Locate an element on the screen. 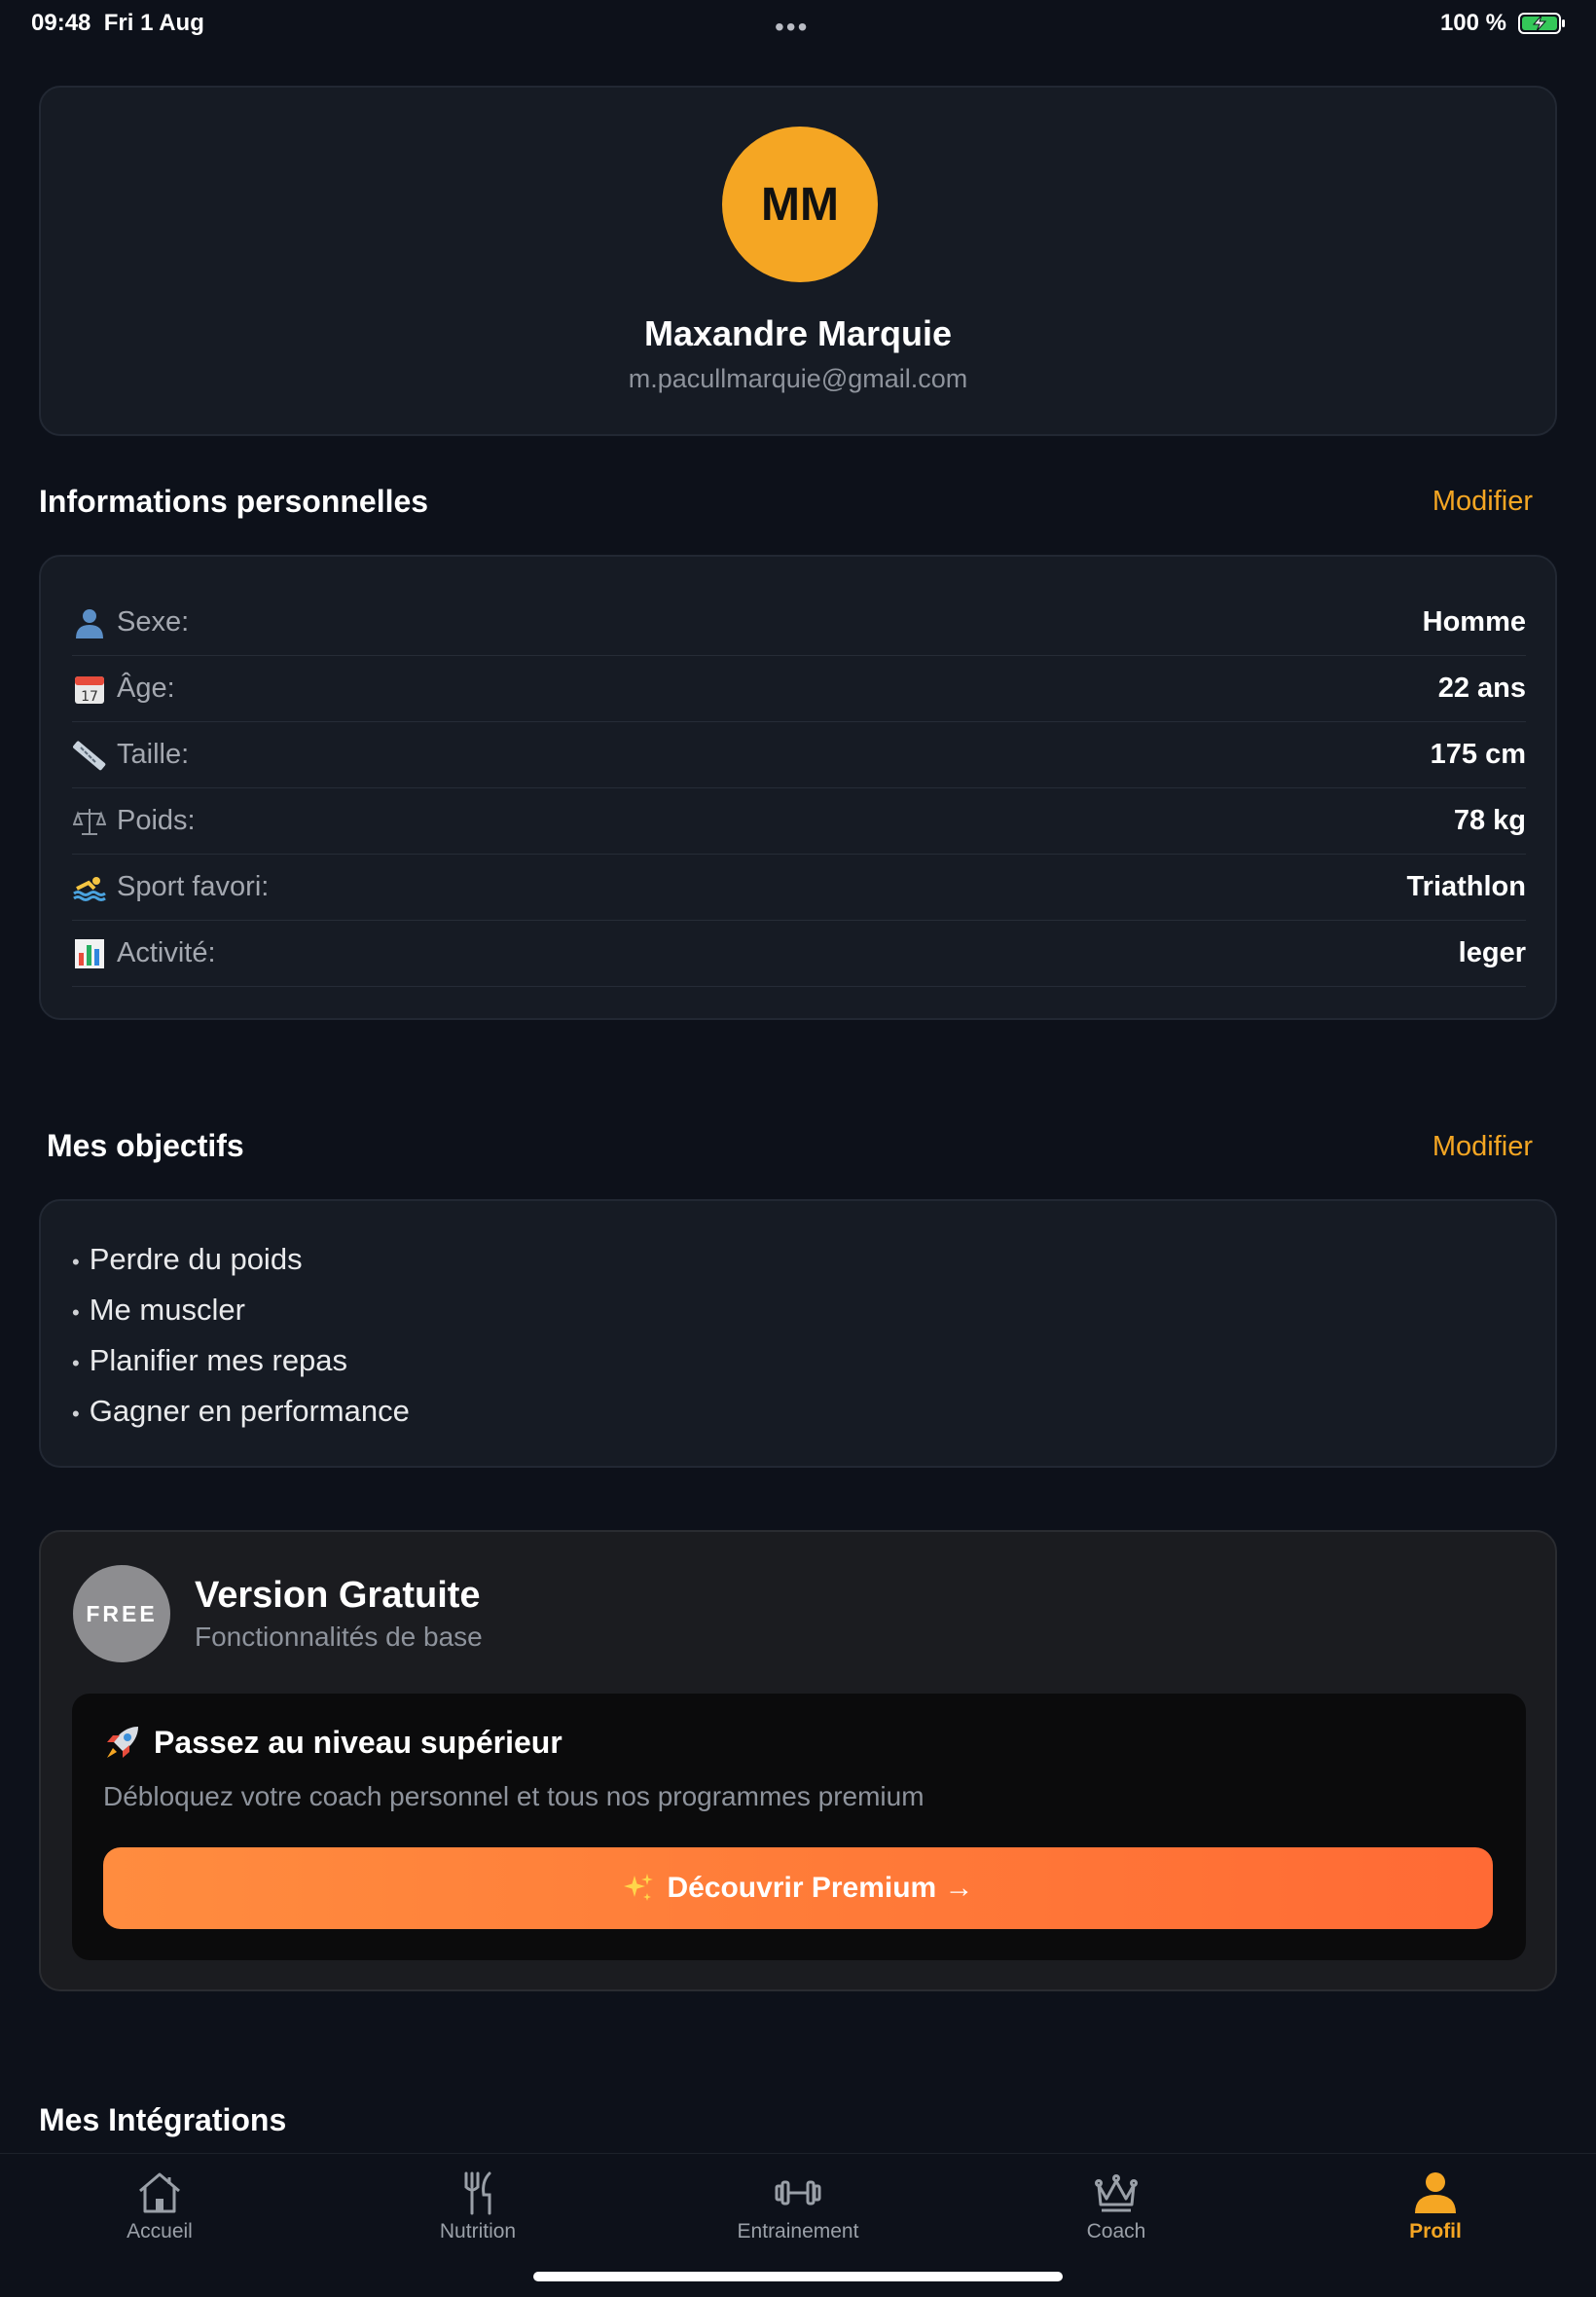 The width and height of the screenshot is (1596, 2297). crown-icon is located at coordinates (1116, 2193).